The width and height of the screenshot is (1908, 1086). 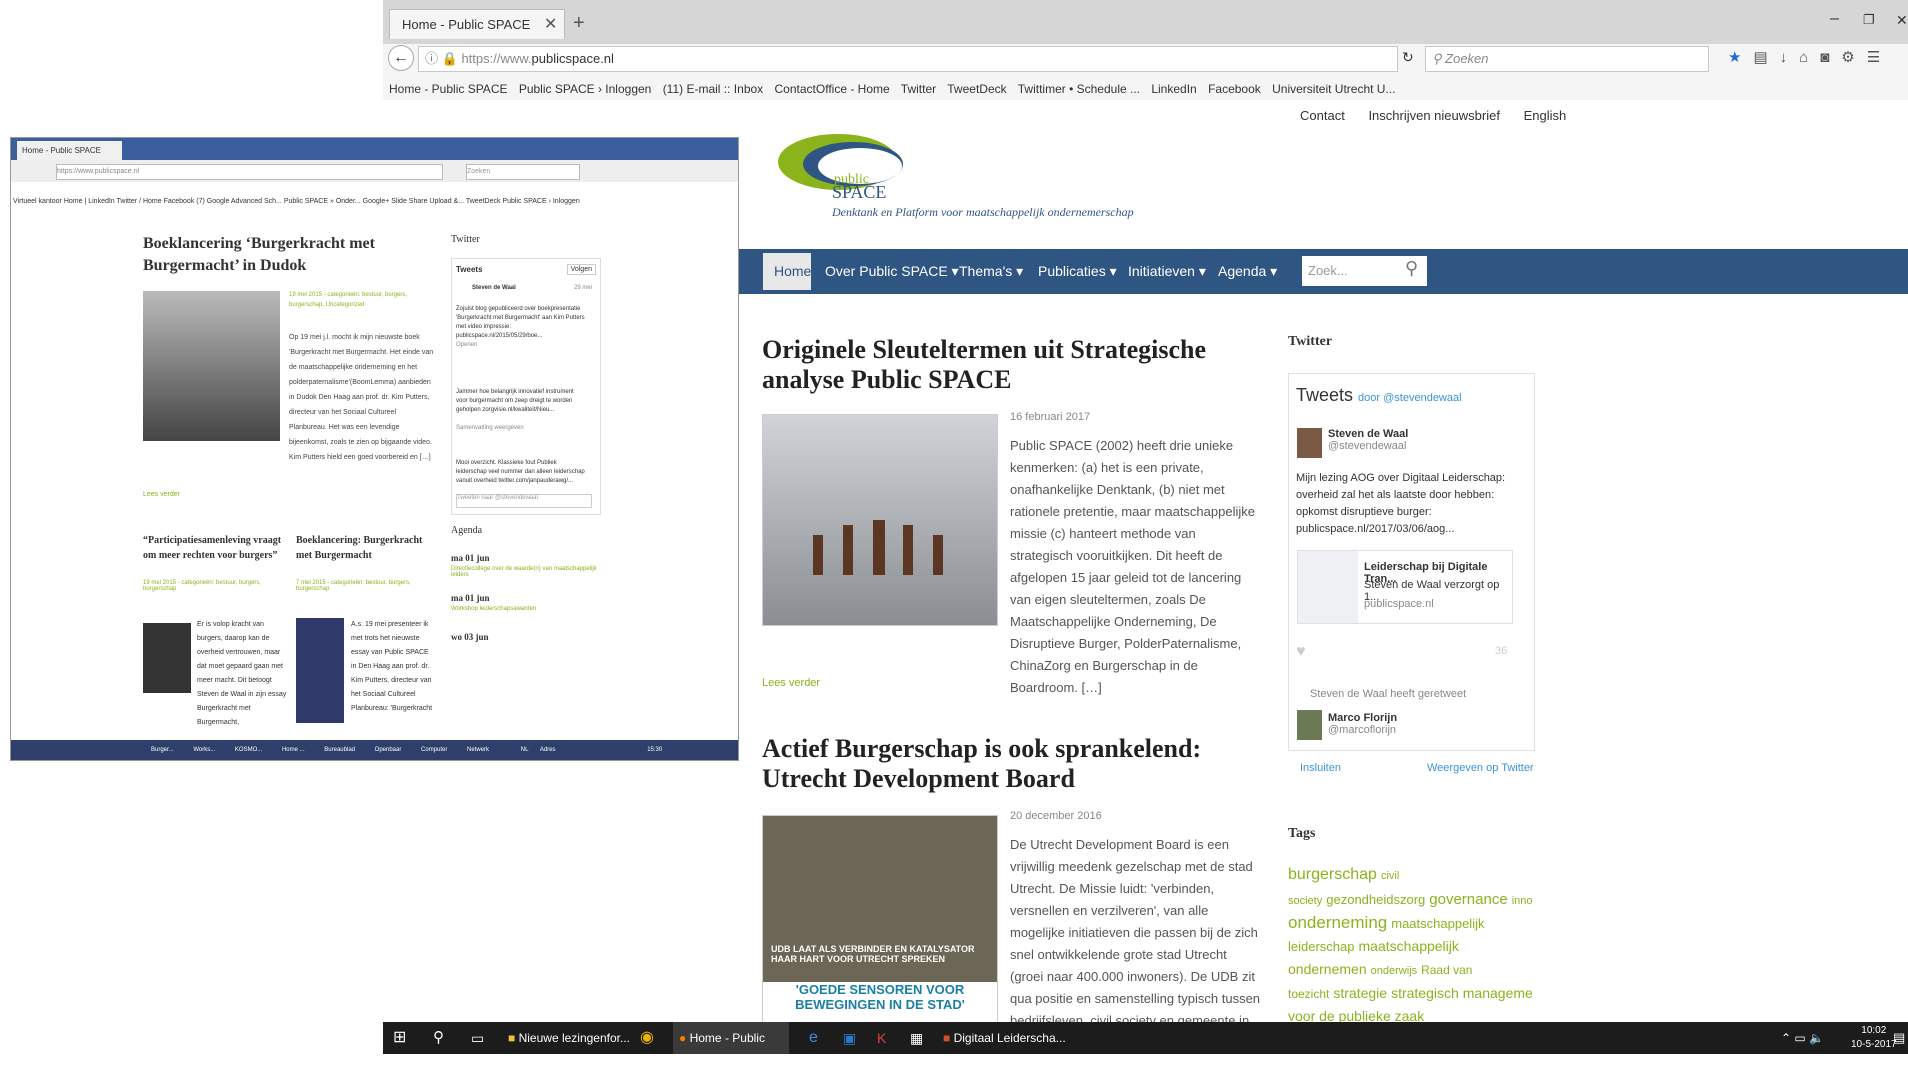 What do you see at coordinates (1173, 89) in the screenshot?
I see `bookmark-item: LinkedIn` at bounding box center [1173, 89].